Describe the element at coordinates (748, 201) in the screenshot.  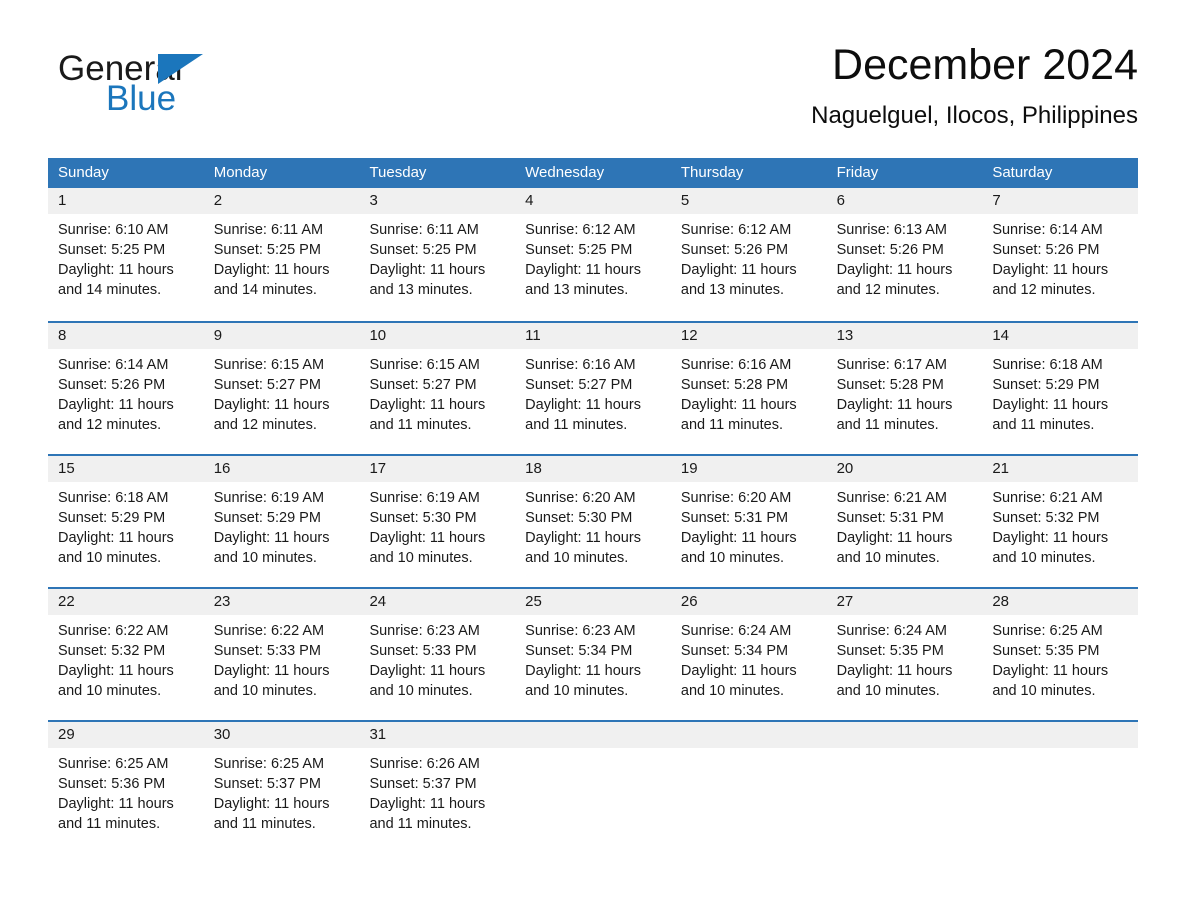
I see `day-number: 5` at that location.